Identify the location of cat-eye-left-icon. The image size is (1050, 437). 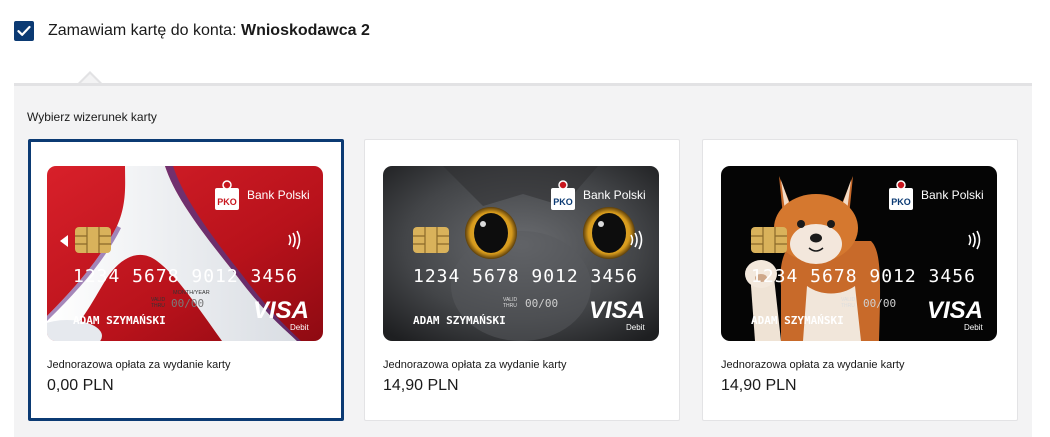
(491, 233).